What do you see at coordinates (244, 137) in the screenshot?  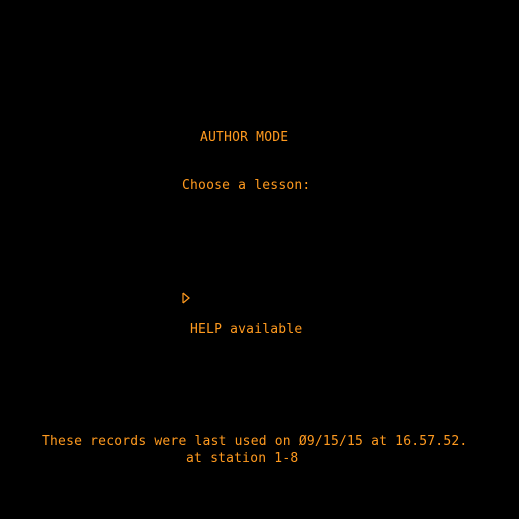 I see `mode-title: AUTHOR MODE` at bounding box center [244, 137].